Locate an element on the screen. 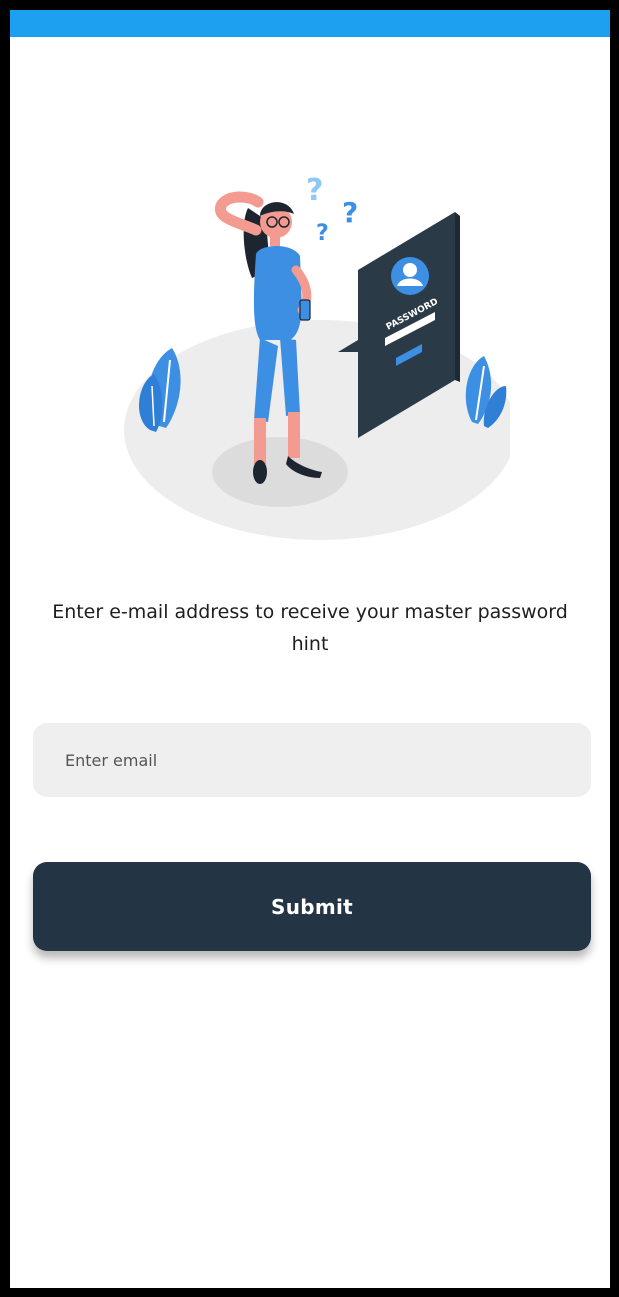 Image resolution: width=619 pixels, height=1297 pixels. email-input is located at coordinates (312, 760).